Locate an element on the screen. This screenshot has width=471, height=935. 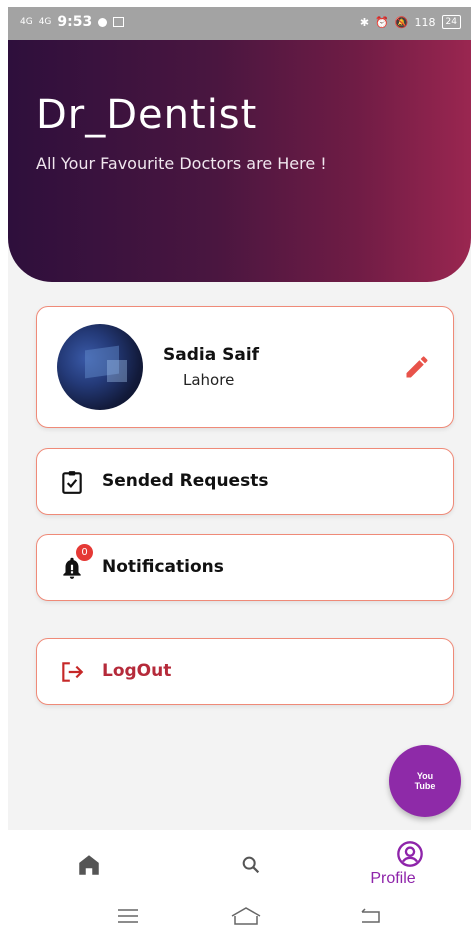
logout-icon is located at coordinates (73, 672).